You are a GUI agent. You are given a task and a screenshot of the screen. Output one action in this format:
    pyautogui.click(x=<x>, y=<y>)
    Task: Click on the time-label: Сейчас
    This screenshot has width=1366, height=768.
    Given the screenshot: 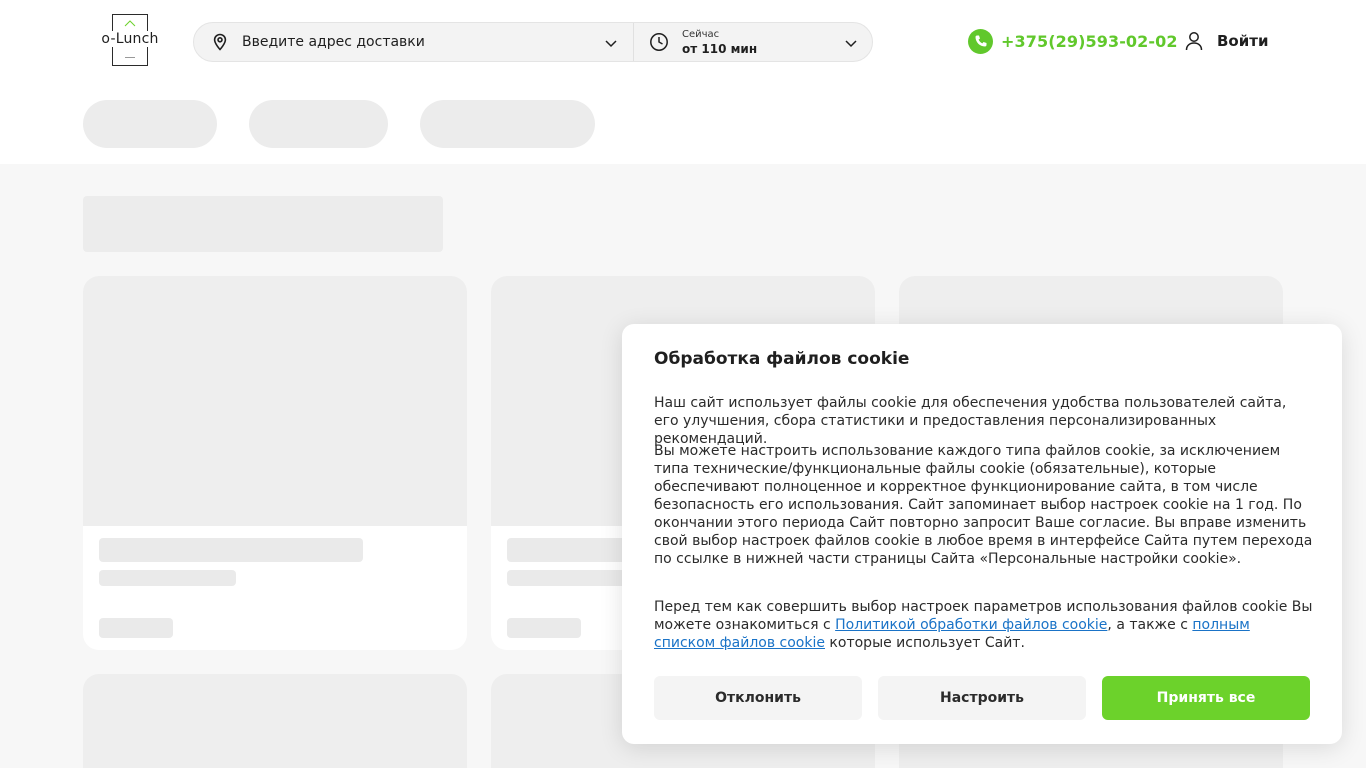 What is the action you would take?
    pyautogui.click(x=701, y=34)
    